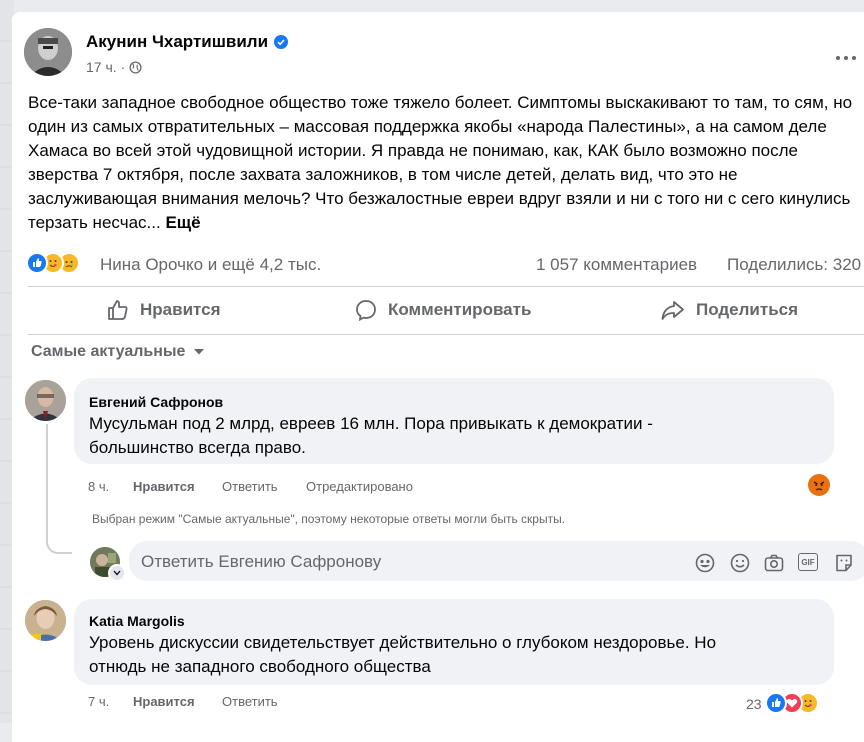  What do you see at coordinates (261, 561) in the screenshot?
I see `reply-placeholder: Ответить Евгению Сафронову` at bounding box center [261, 561].